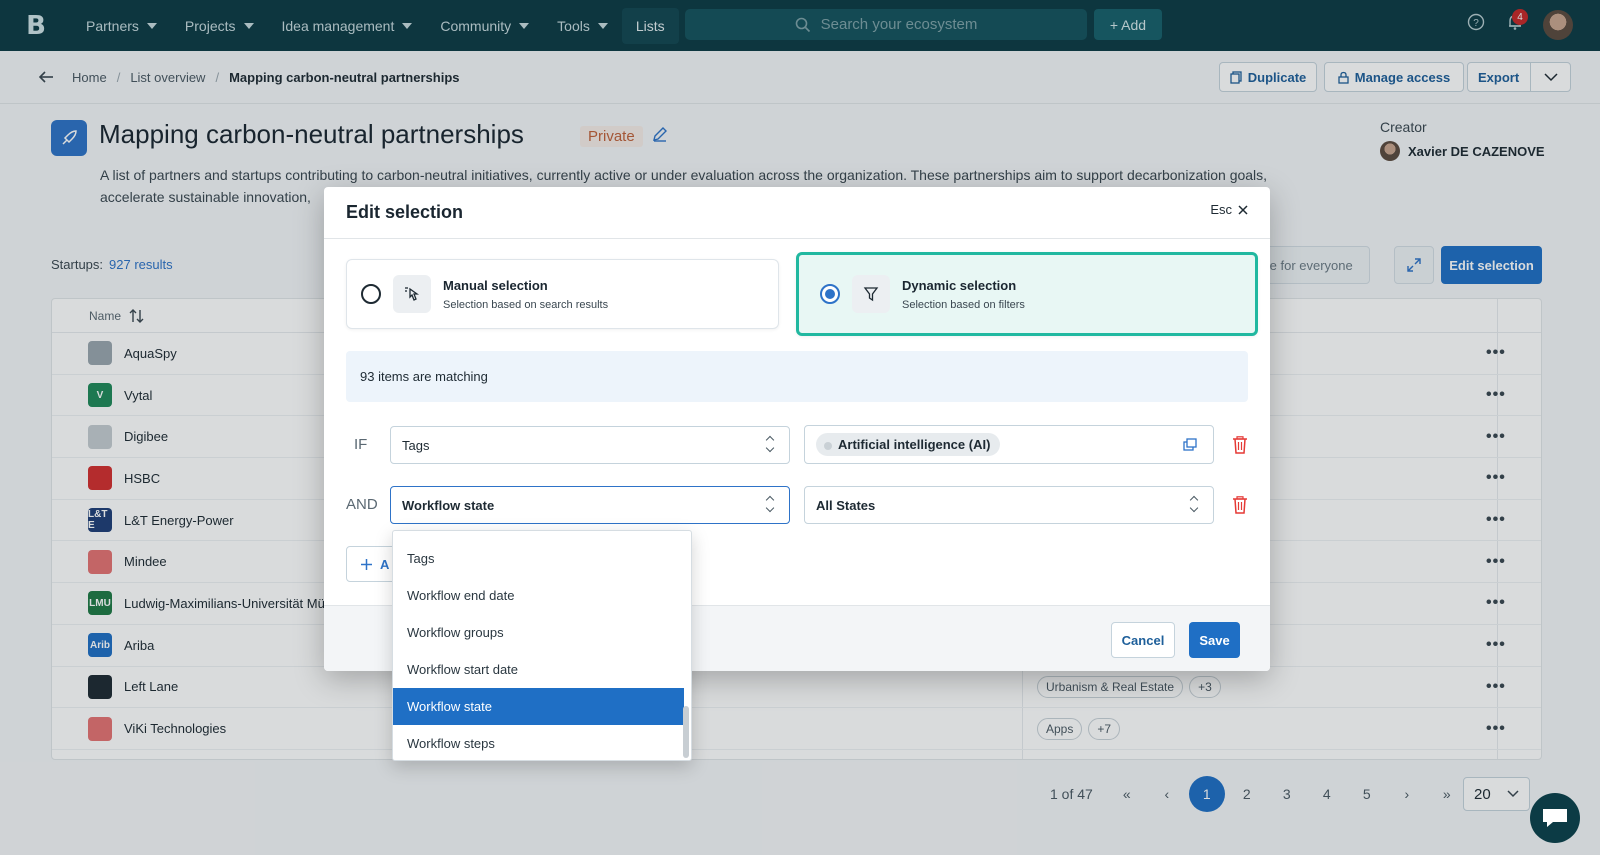 The height and width of the screenshot is (855, 1600). What do you see at coordinates (526, 304) in the screenshot?
I see `manual-selection-subtitle: Selection based on search results` at bounding box center [526, 304].